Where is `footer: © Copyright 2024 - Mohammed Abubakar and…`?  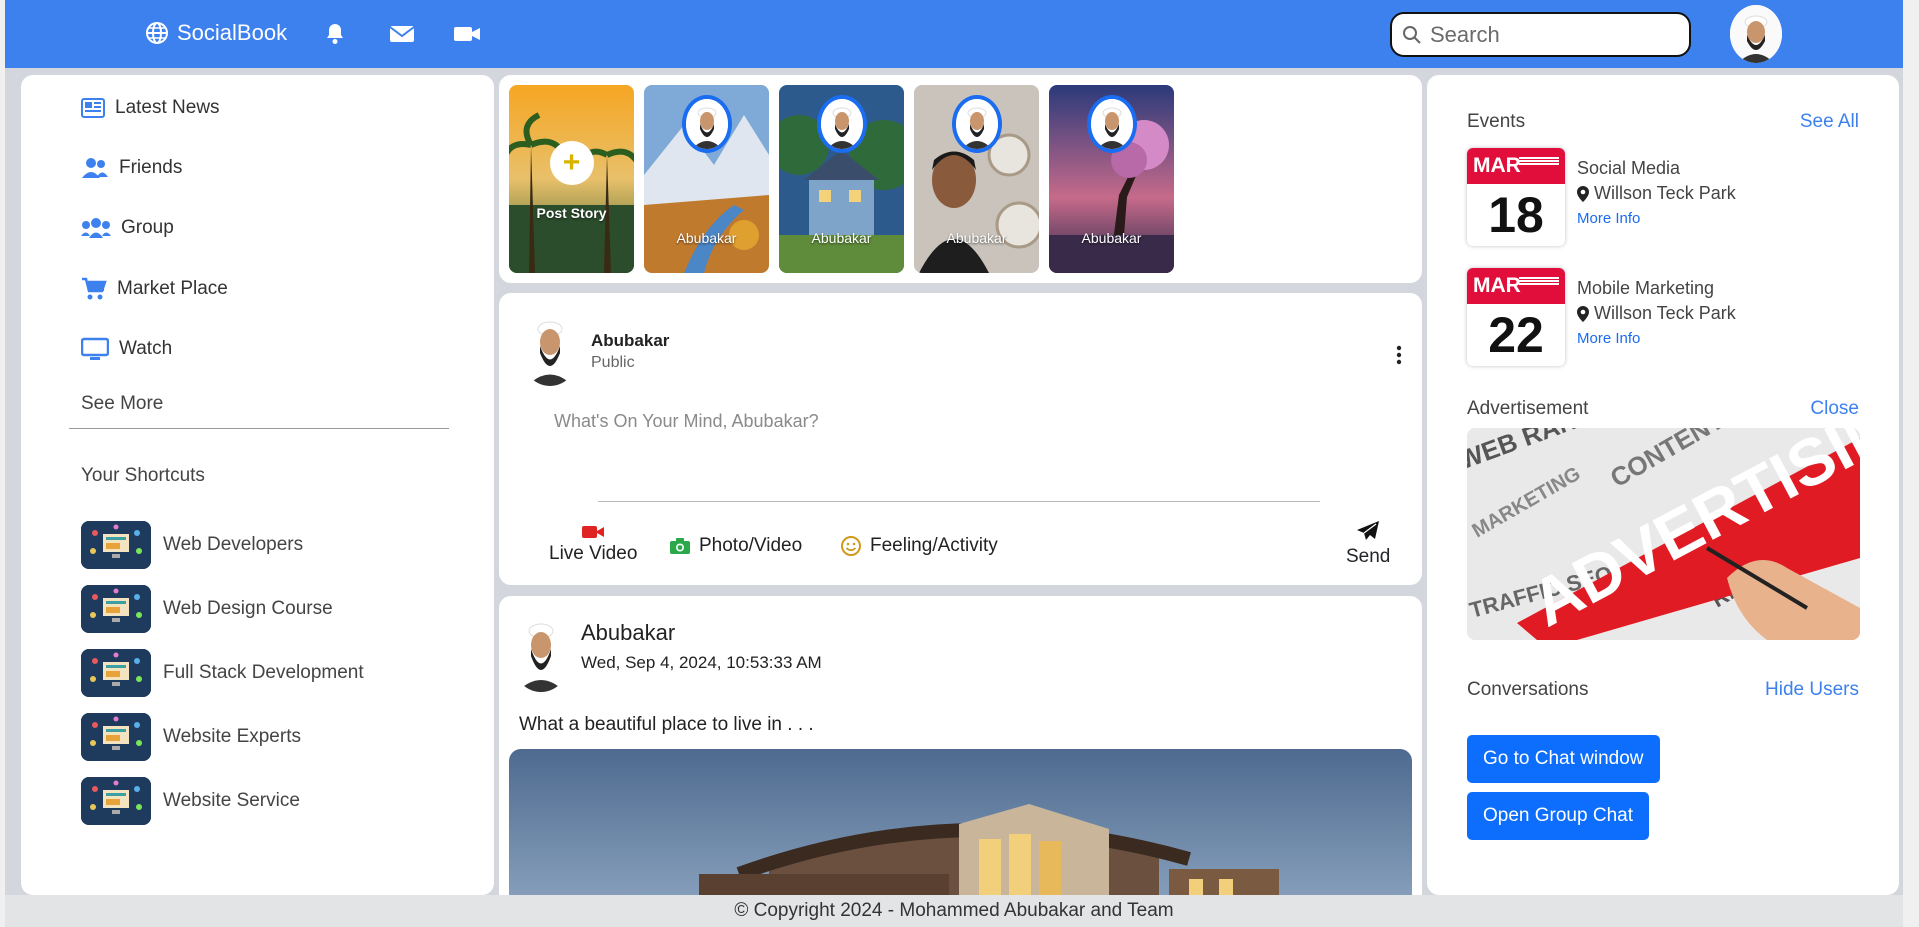
footer: © Copyright 2024 - Mohammed Abubakar and… is located at coordinates (954, 911).